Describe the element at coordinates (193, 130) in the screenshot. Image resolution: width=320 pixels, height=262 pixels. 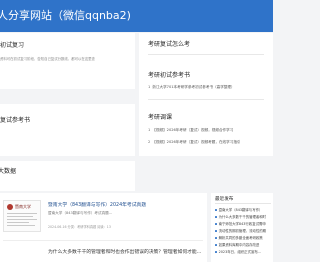
I see `list-item-text: 【视频】2026年考研（复试）视频，视频合作学习` at that location.